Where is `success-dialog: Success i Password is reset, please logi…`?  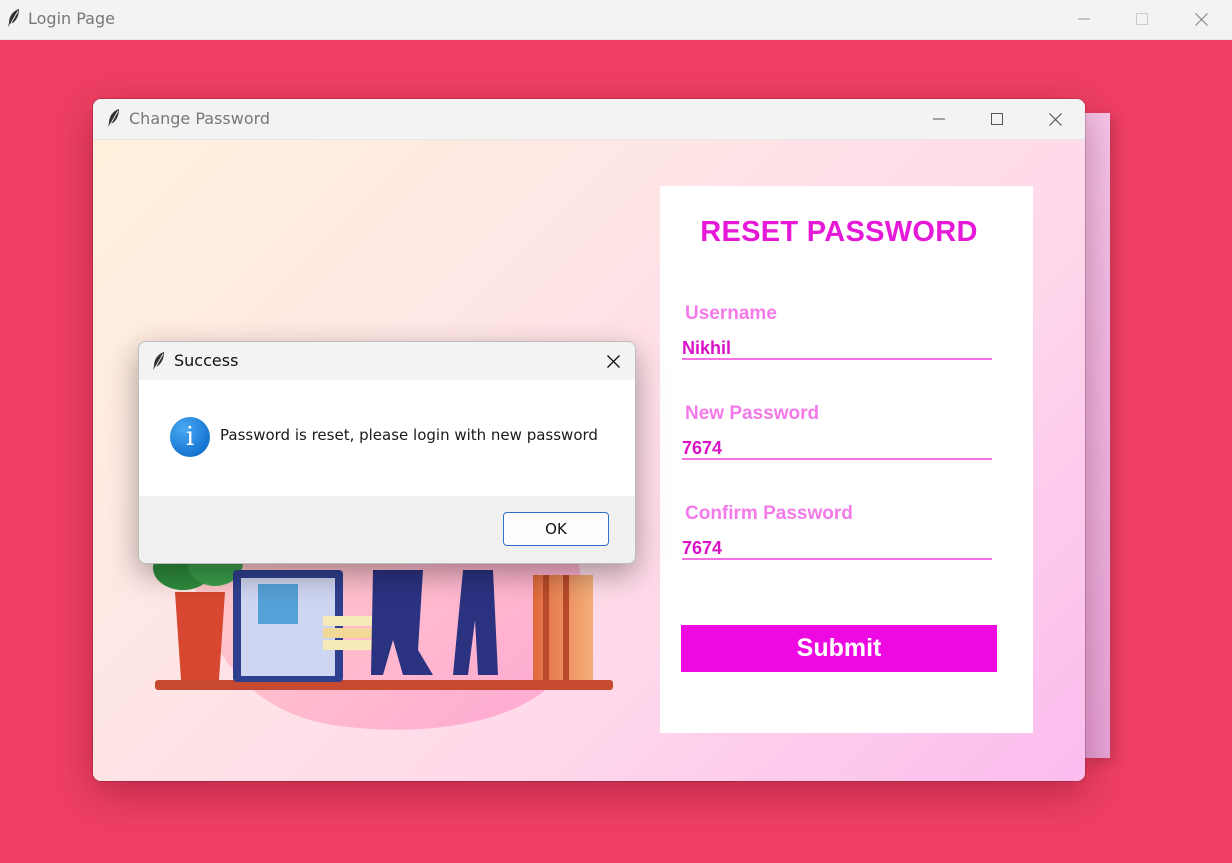 success-dialog: Success i Password is reset, please logi… is located at coordinates (387, 452).